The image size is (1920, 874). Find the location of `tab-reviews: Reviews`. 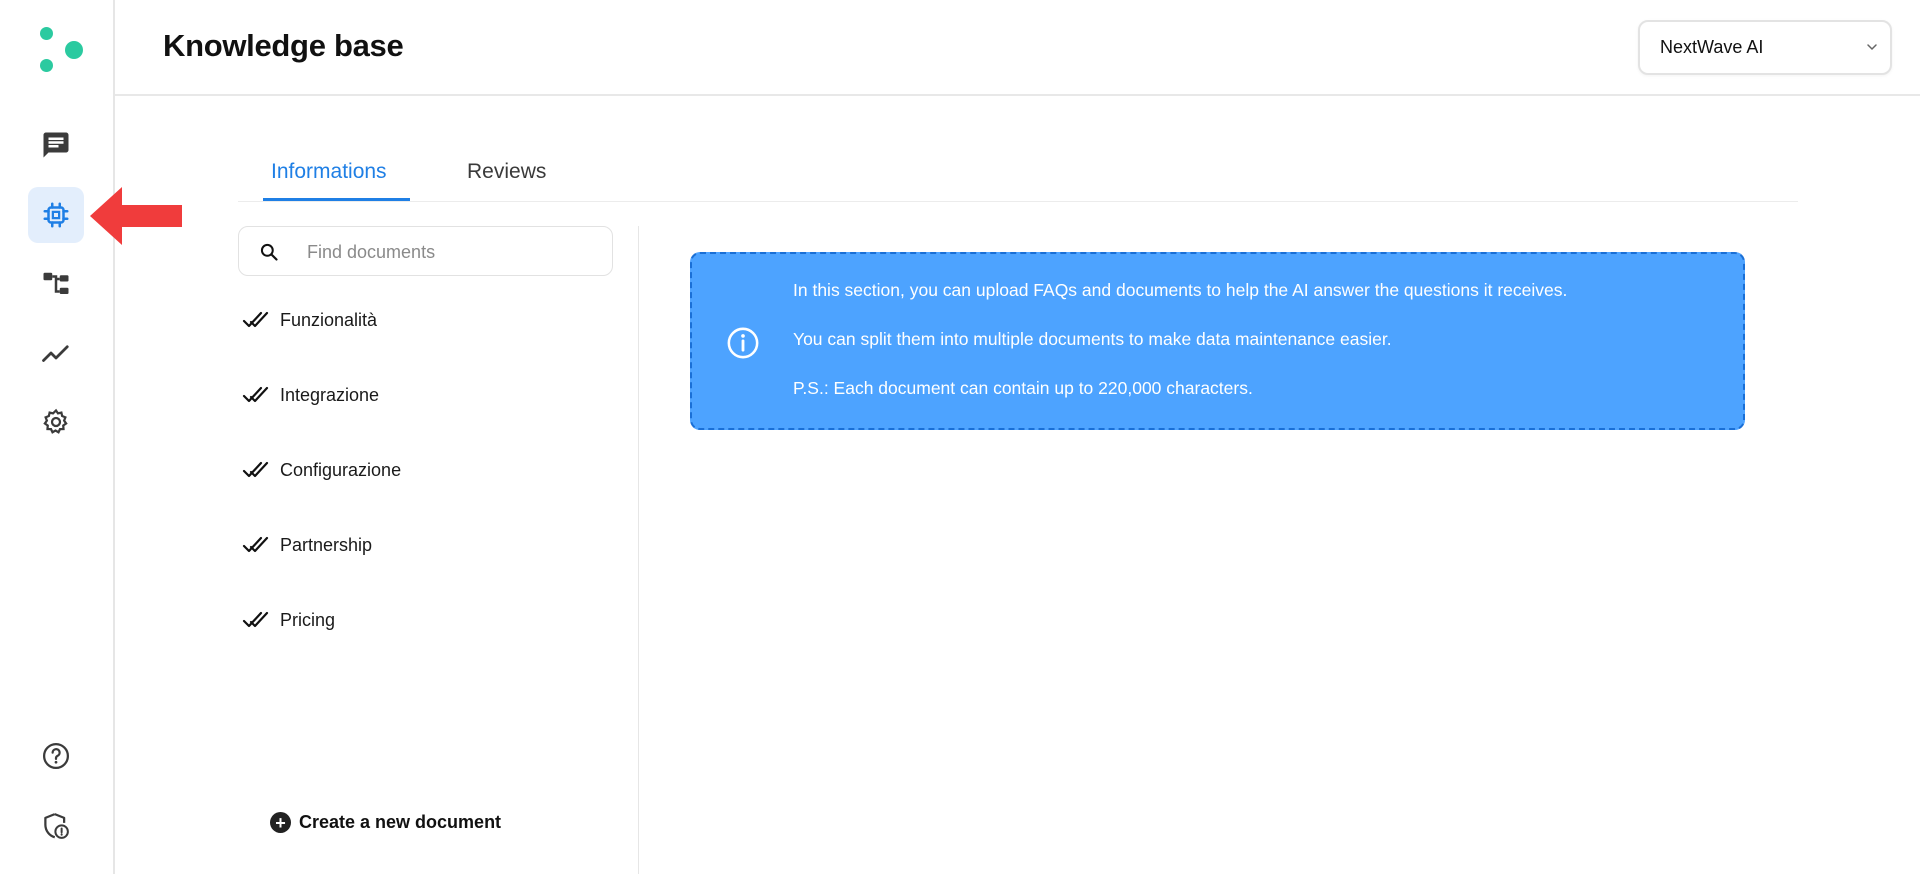

tab-reviews: Reviews is located at coordinates (506, 172).